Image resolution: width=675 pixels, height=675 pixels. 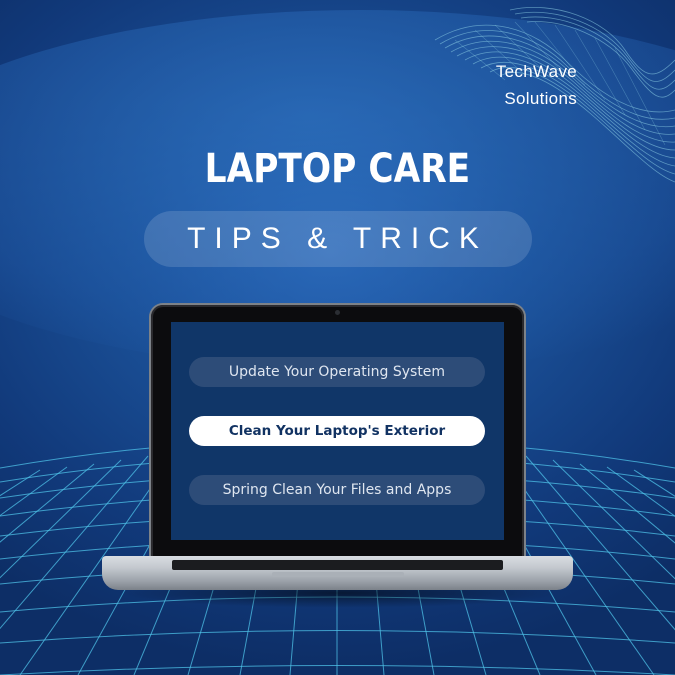 What do you see at coordinates (337, 372) in the screenshot?
I see `menu-item-update-os: Update Your Operating System` at bounding box center [337, 372].